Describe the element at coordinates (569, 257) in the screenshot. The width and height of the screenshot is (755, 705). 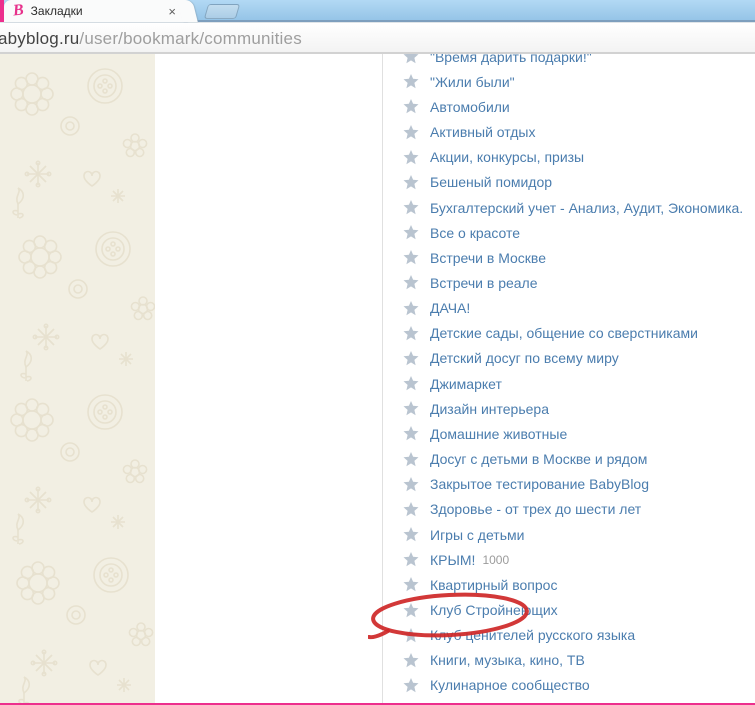
I see `bookmark-list-item: Встречи в Москве` at that location.